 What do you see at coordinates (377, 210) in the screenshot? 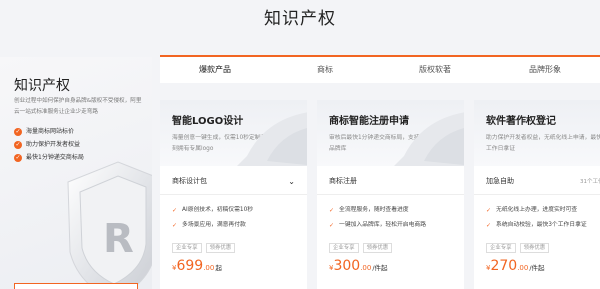
I see `card-feature: ✓ 全流程服务，随时查看进度` at bounding box center [377, 210].